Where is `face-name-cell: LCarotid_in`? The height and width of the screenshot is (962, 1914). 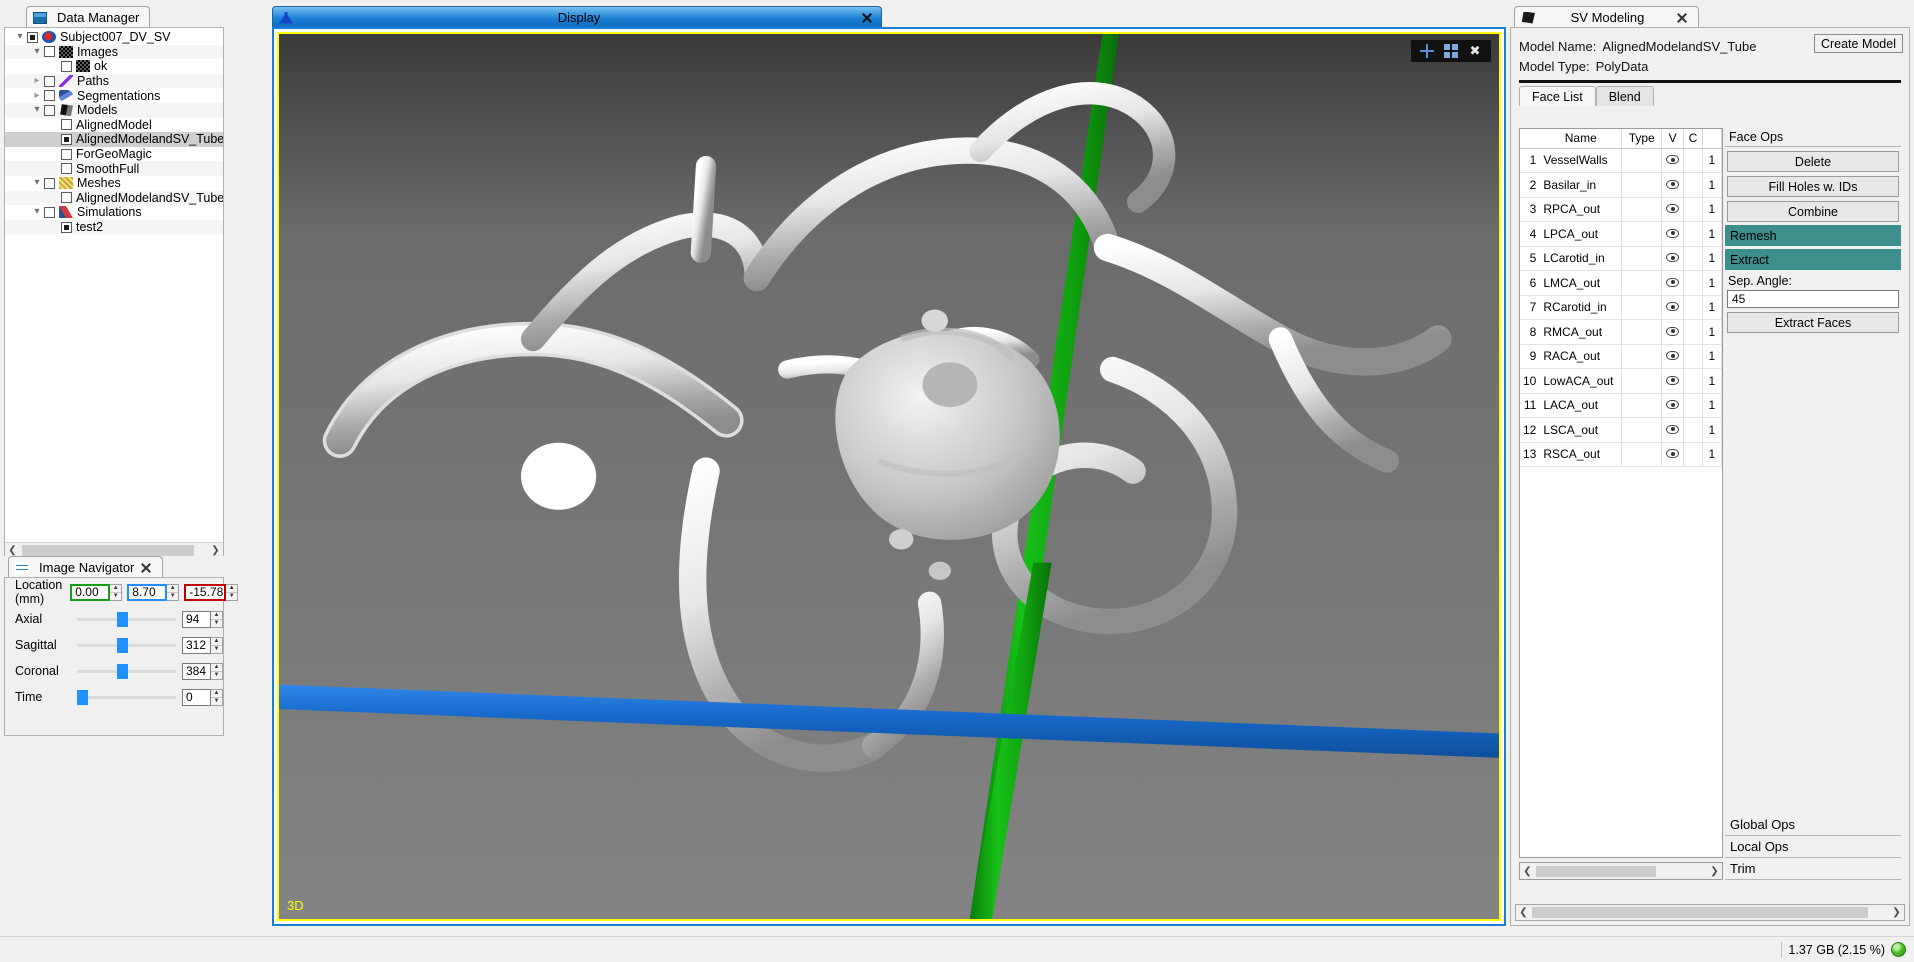 face-name-cell: LCarotid_in is located at coordinates (1581, 258).